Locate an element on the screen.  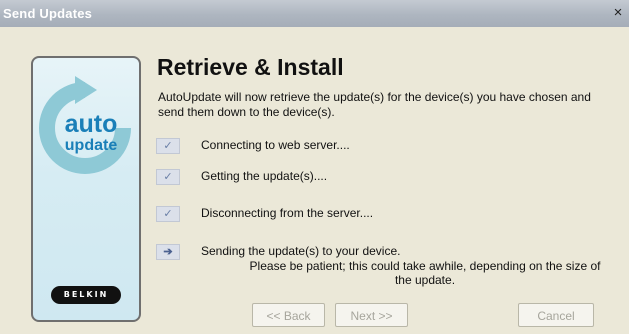
next-button: Next >> is located at coordinates (371, 315).